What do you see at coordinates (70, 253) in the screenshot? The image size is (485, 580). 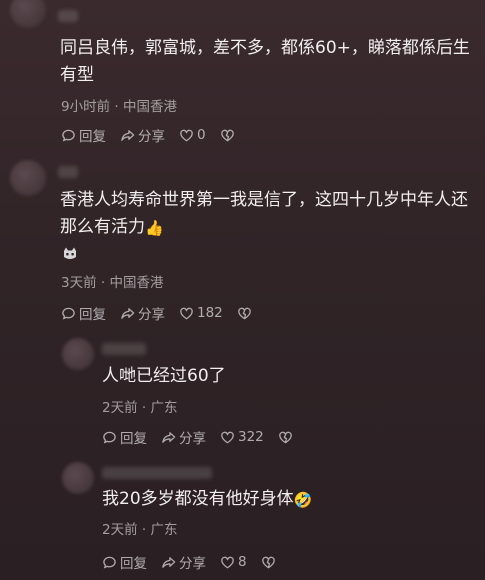 I see `cat-sticker-icon` at bounding box center [70, 253].